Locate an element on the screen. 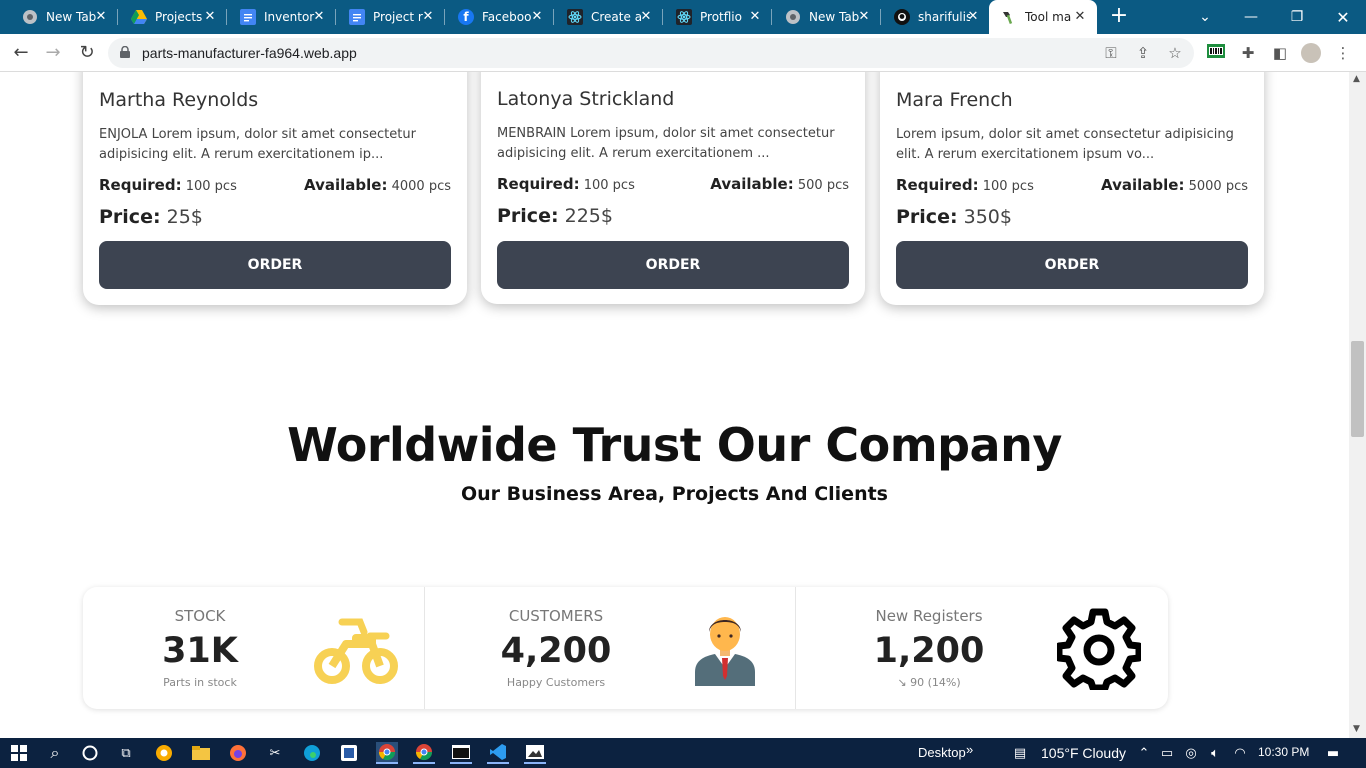  tab-search-icon: ⌄ is located at coordinates (1205, 17).